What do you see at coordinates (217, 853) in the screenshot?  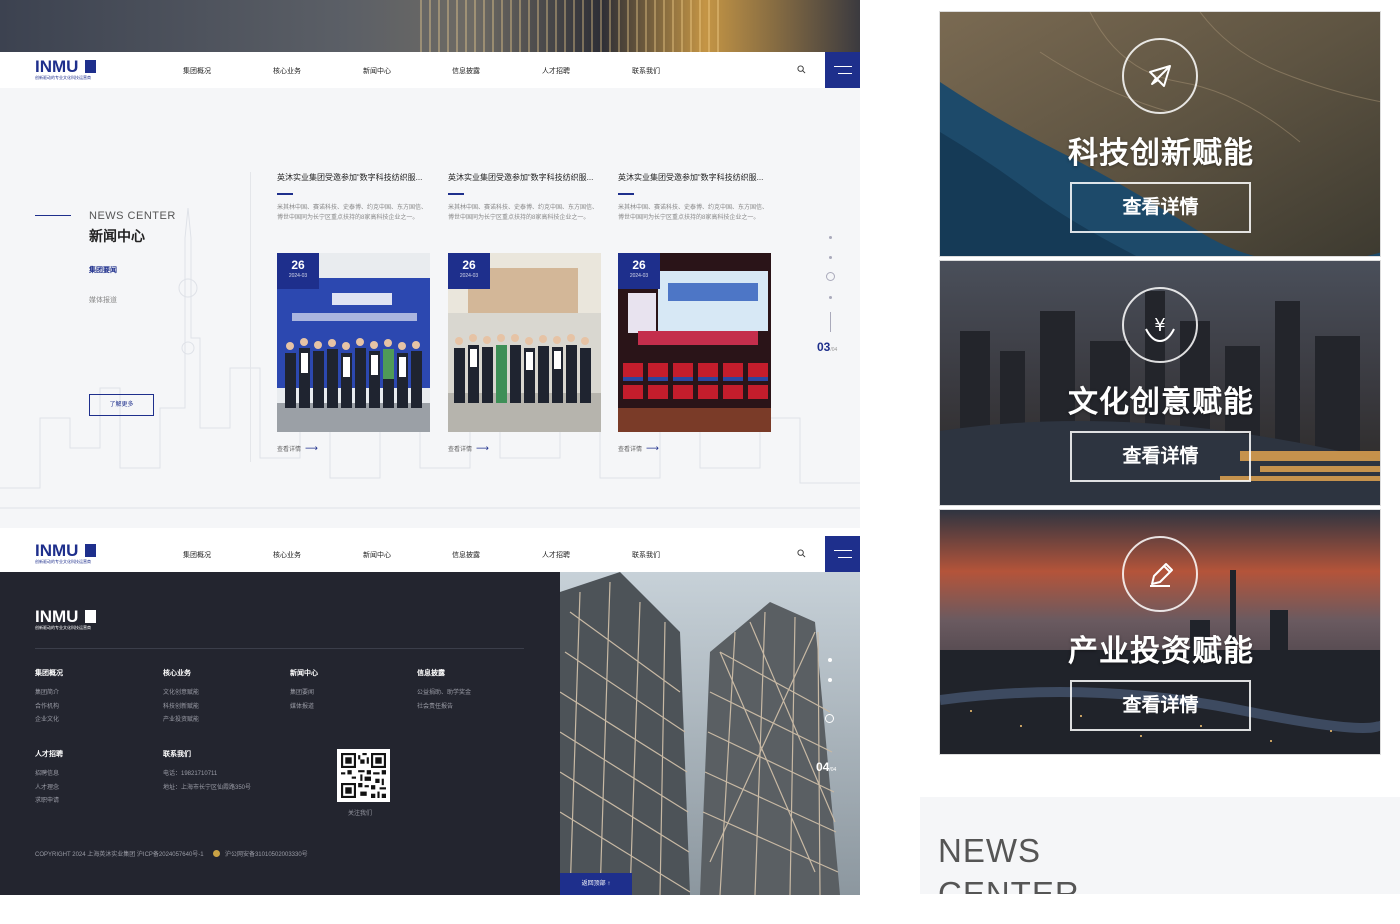 I see `police-badge-icon` at bounding box center [217, 853].